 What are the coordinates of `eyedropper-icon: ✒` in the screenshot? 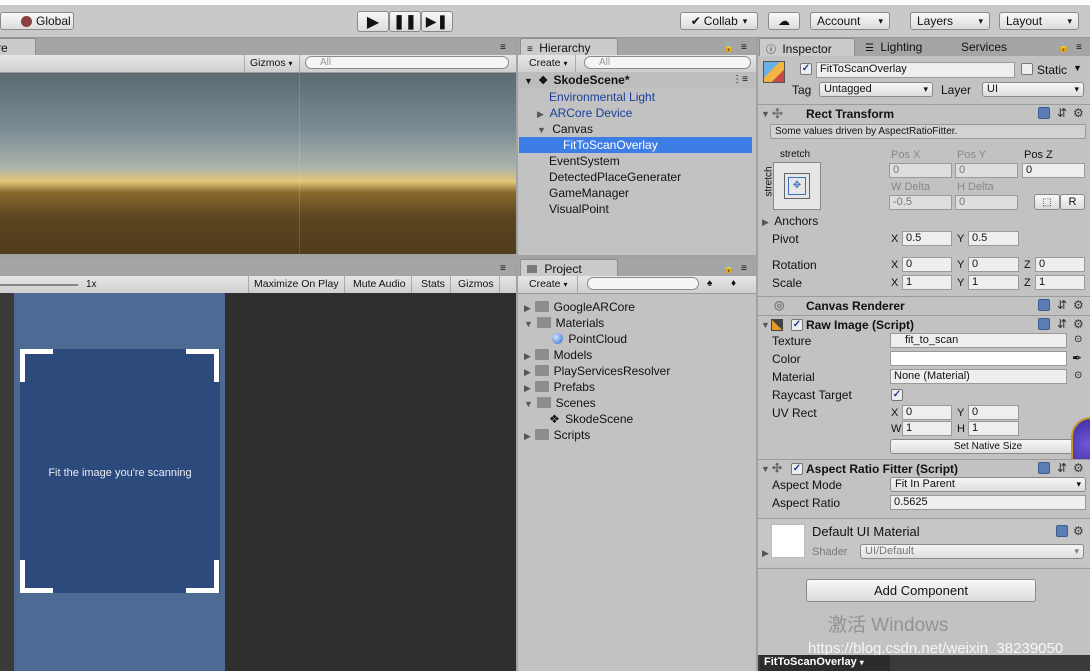 It's located at (1077, 358).